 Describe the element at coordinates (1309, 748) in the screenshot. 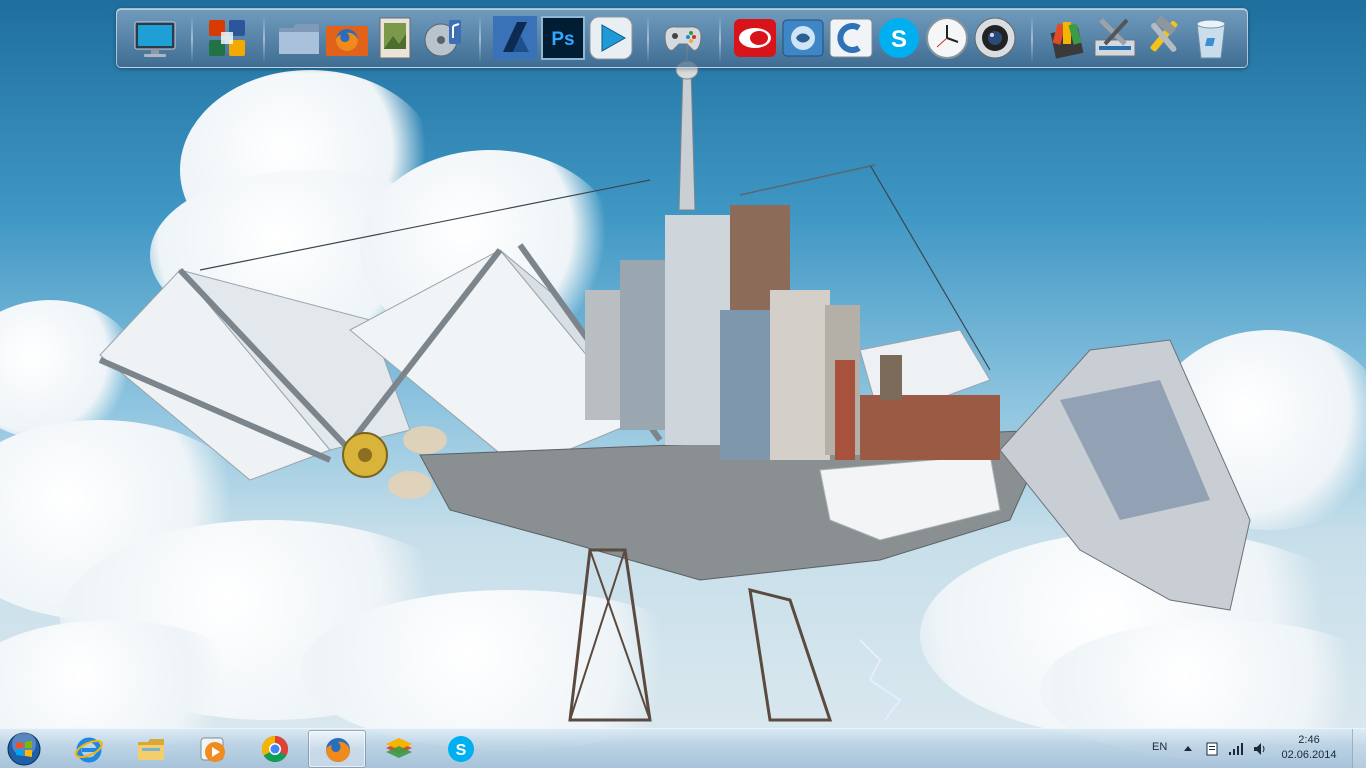

I see `system-clock: 2:46 02.06.2014` at that location.